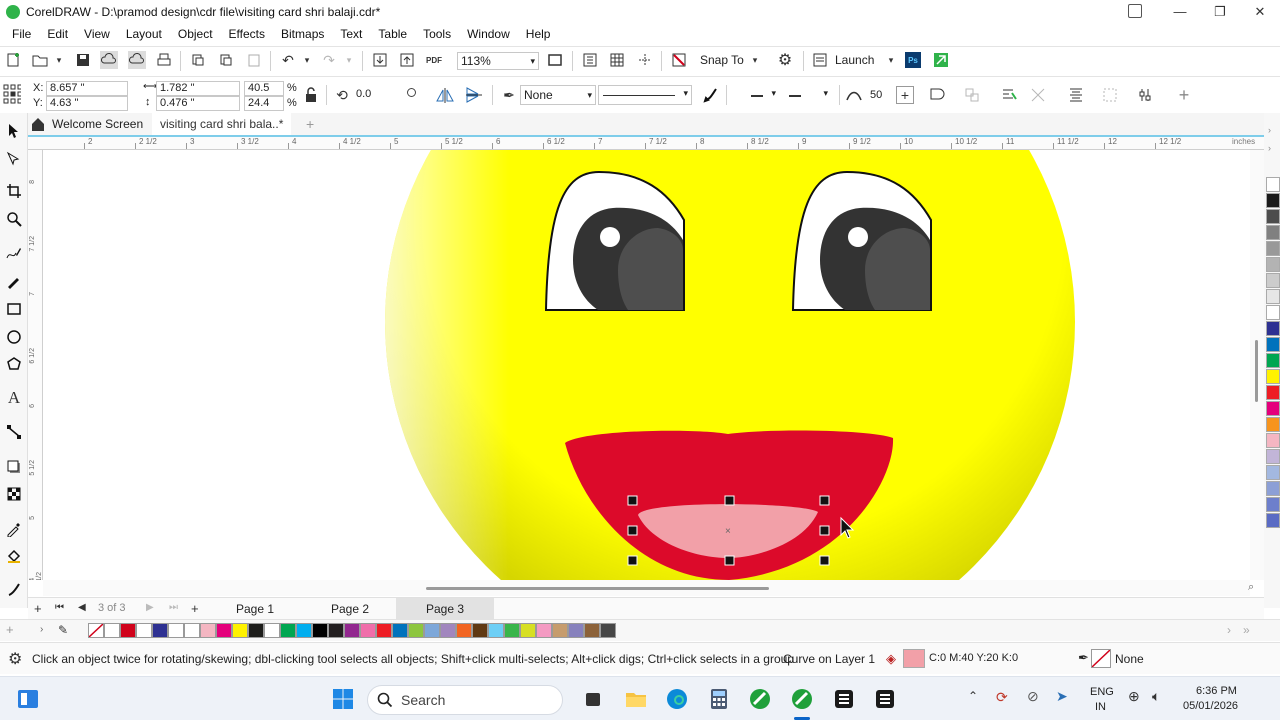 The width and height of the screenshot is (1280, 720). I want to click on add-page-before-icon: +, so click(38, 608).